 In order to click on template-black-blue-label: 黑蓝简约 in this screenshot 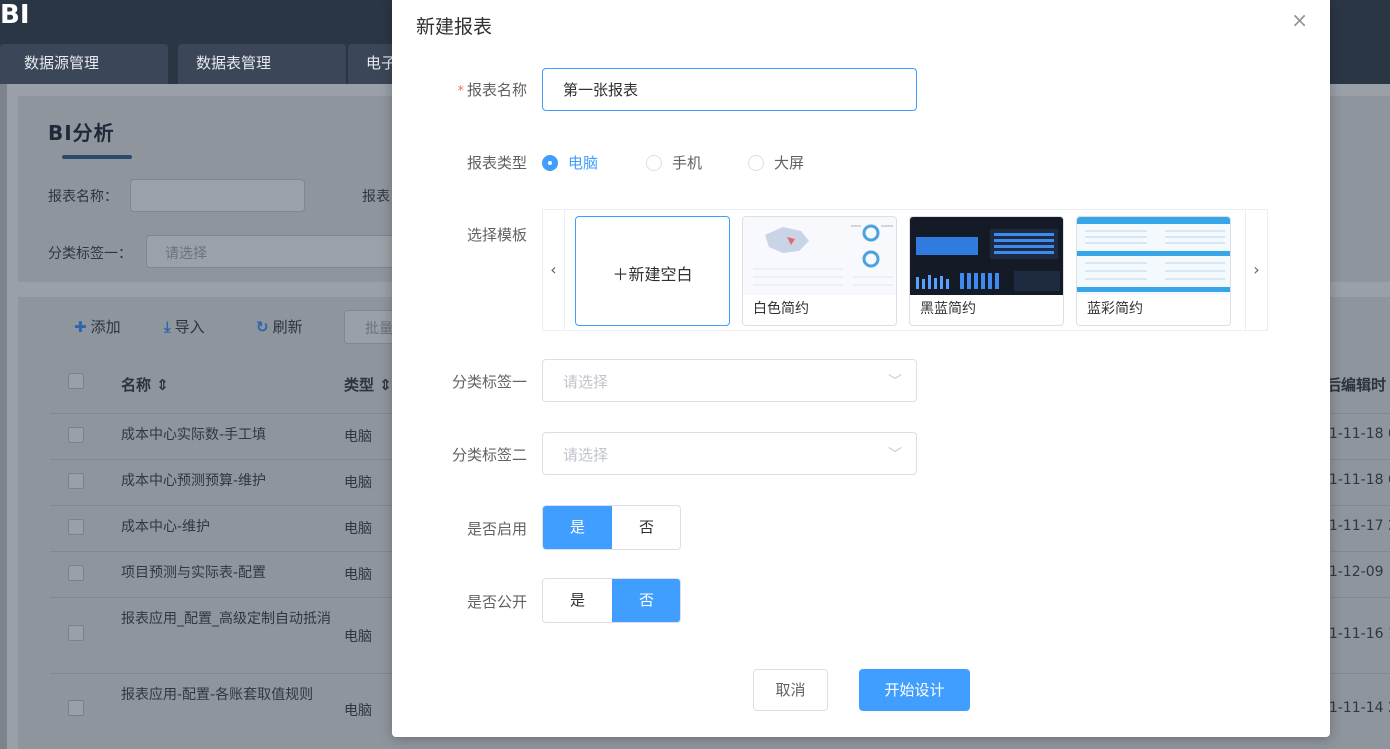, I will do `click(948, 309)`.